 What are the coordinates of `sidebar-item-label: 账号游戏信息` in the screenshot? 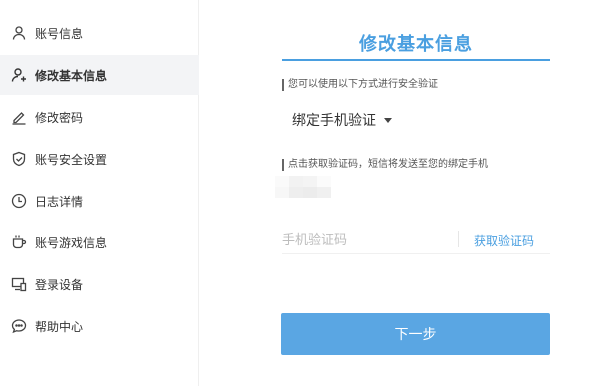 It's located at (71, 242).